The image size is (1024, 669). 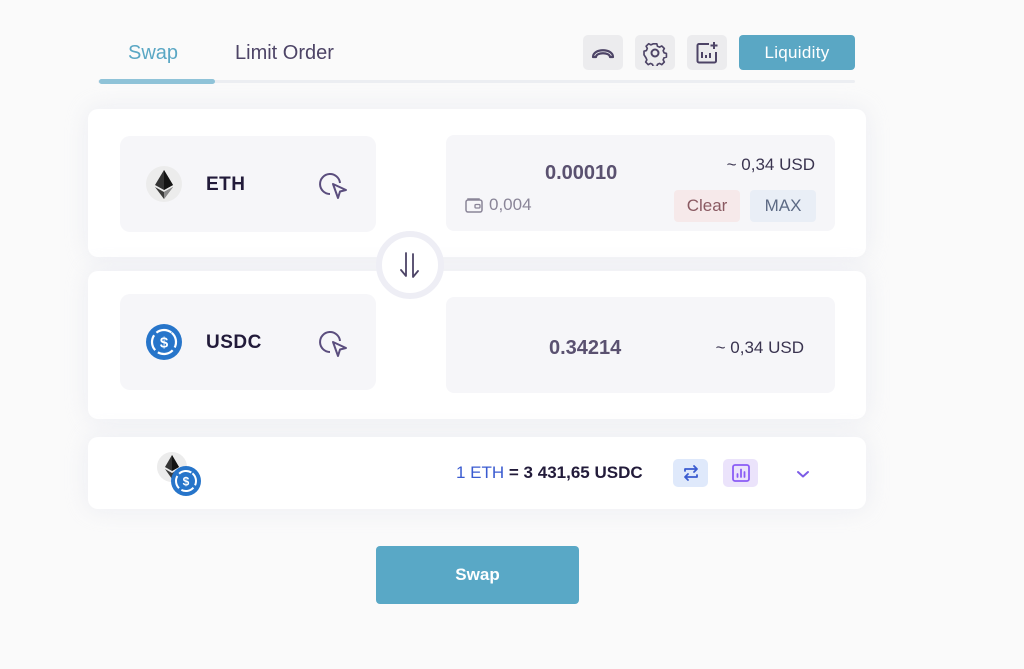 What do you see at coordinates (284, 53) in the screenshot?
I see `tab-limit-order: Limit Order` at bounding box center [284, 53].